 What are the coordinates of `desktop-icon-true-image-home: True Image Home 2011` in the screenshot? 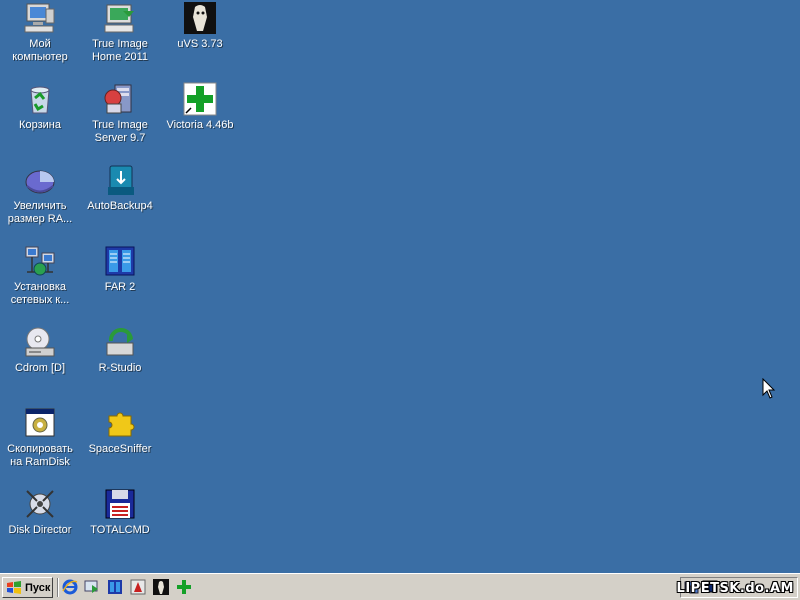 It's located at (120, 32).